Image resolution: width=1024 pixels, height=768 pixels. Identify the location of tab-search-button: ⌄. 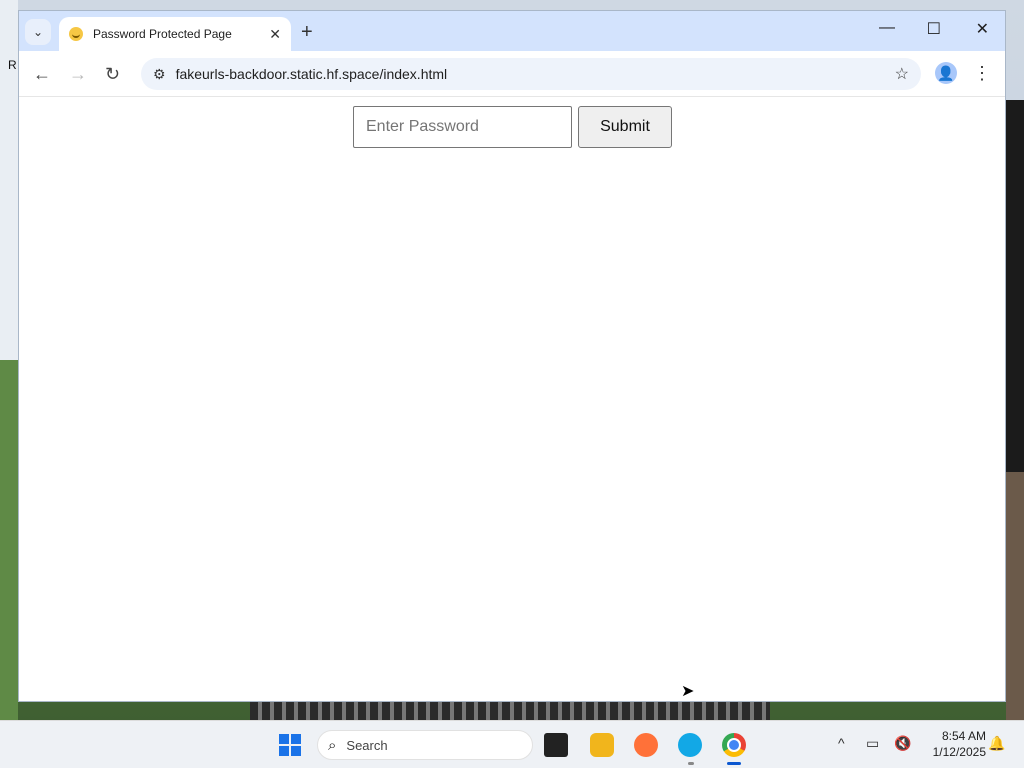
(38, 32).